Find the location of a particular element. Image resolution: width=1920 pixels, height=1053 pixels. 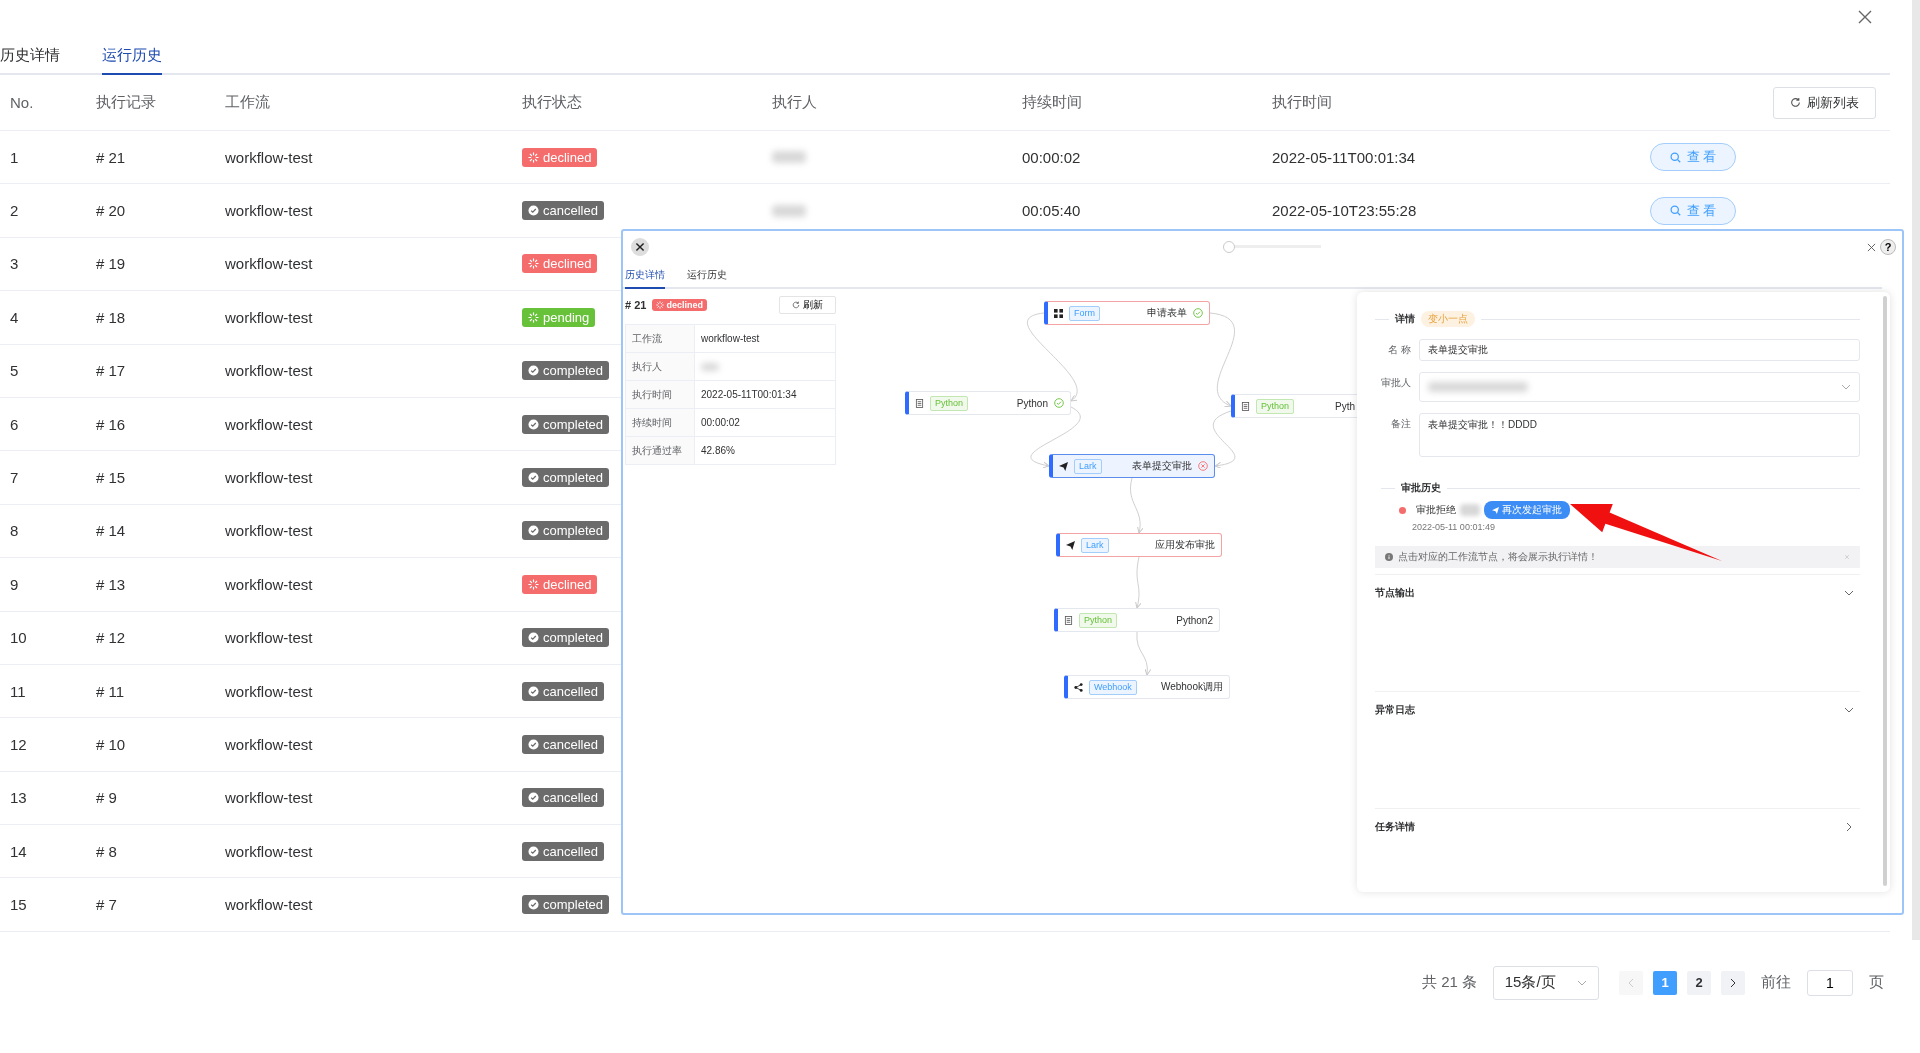

node-type-tag: Webhook is located at coordinates (1113, 687).